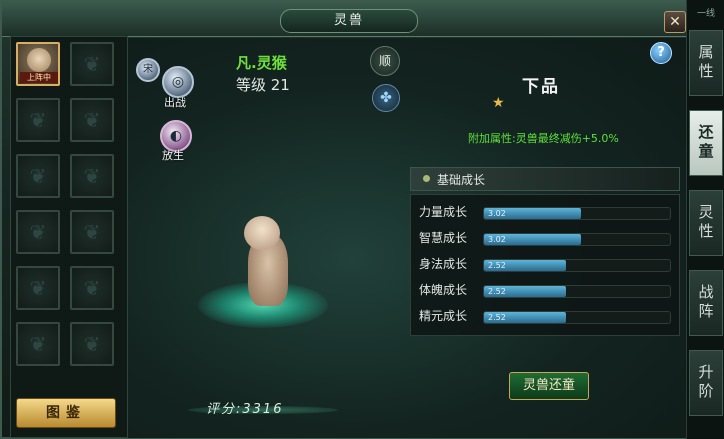 This screenshot has width=724, height=439. I want to click on star-icon: ★, so click(498, 103).